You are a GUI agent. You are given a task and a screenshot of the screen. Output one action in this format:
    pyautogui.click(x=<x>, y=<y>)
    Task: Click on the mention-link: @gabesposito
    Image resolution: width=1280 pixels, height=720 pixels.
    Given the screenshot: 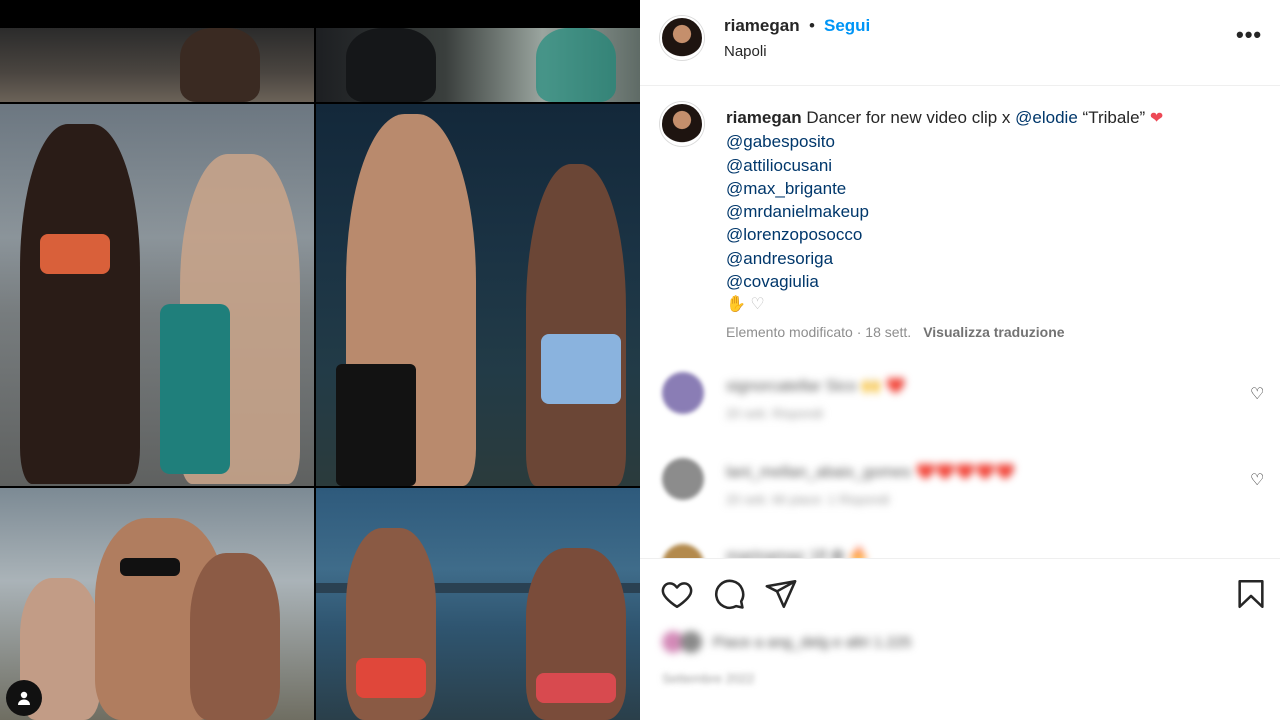 What is the action you would take?
    pyautogui.click(x=986, y=141)
    